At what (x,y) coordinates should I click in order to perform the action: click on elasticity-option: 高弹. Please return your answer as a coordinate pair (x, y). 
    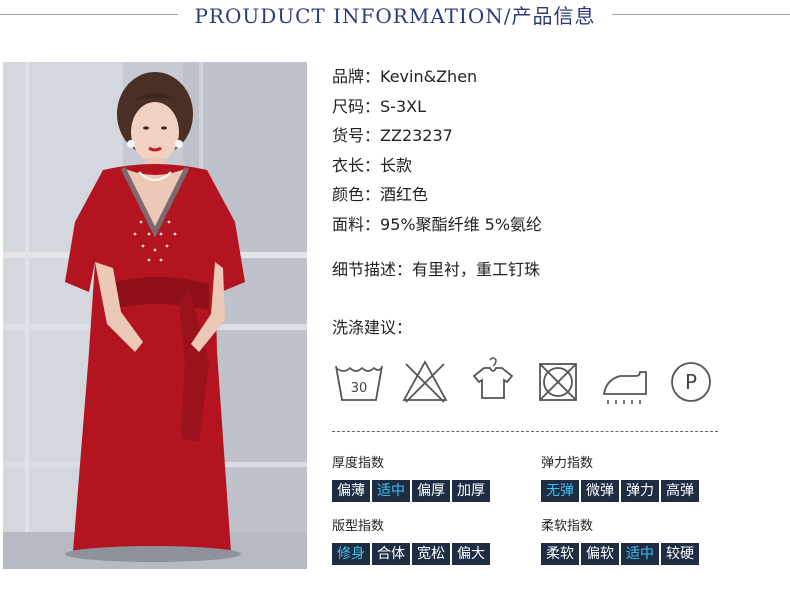
    Looking at the image, I should click on (680, 491).